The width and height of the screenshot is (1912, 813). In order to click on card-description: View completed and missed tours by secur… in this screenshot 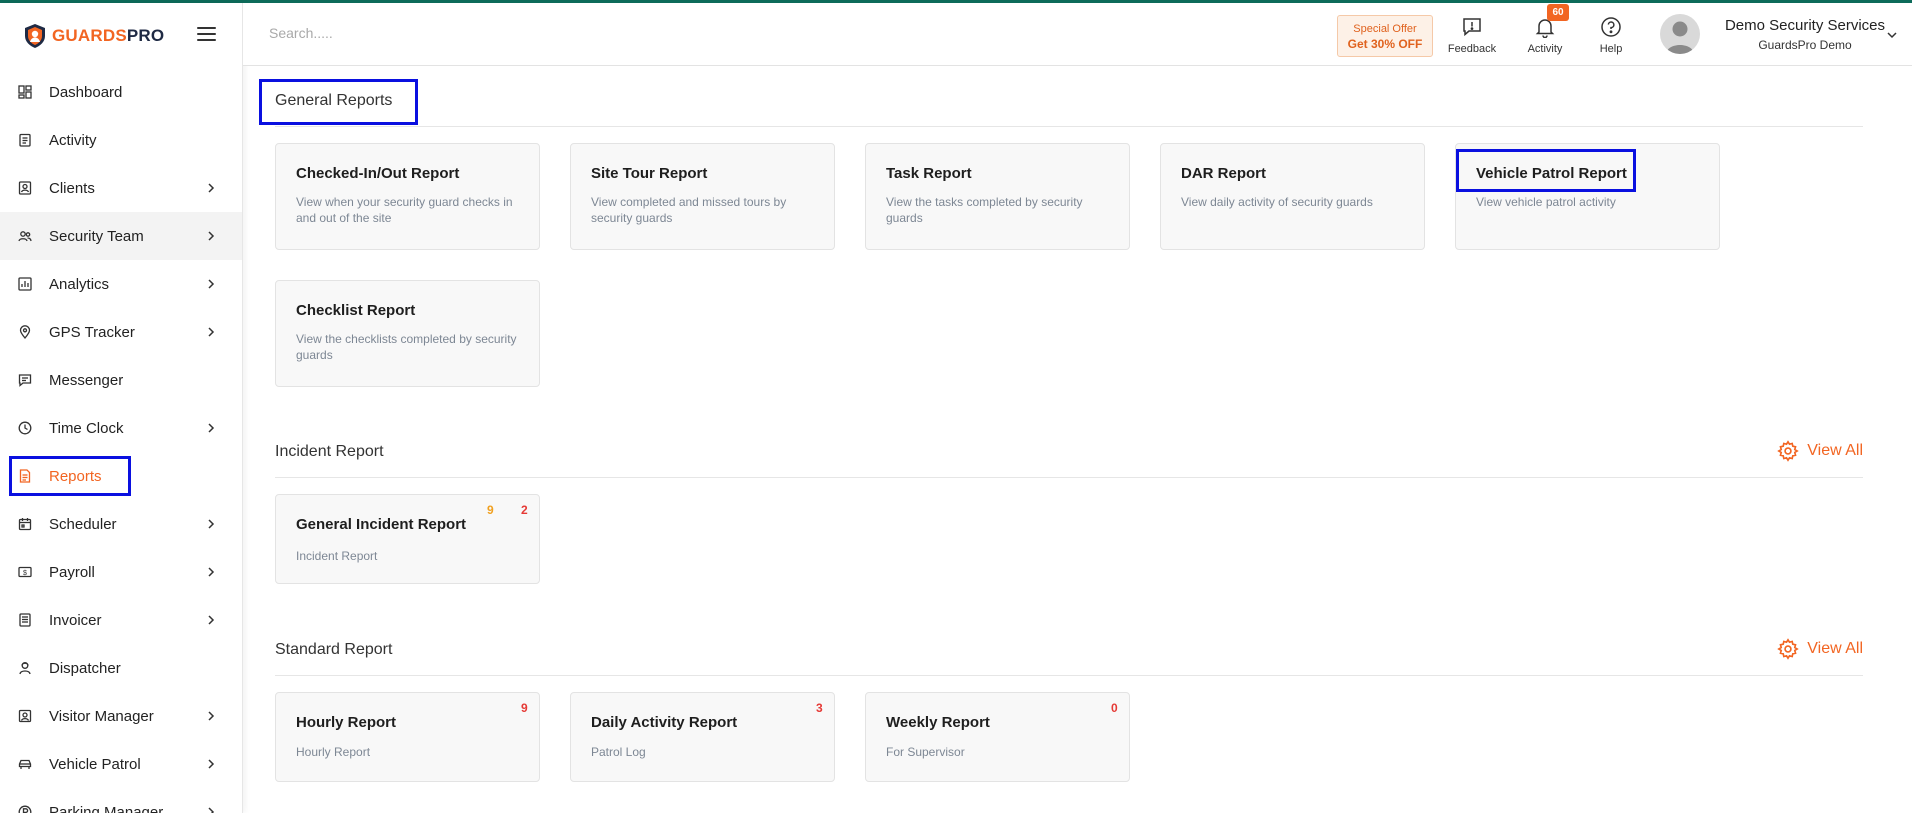, I will do `click(689, 210)`.